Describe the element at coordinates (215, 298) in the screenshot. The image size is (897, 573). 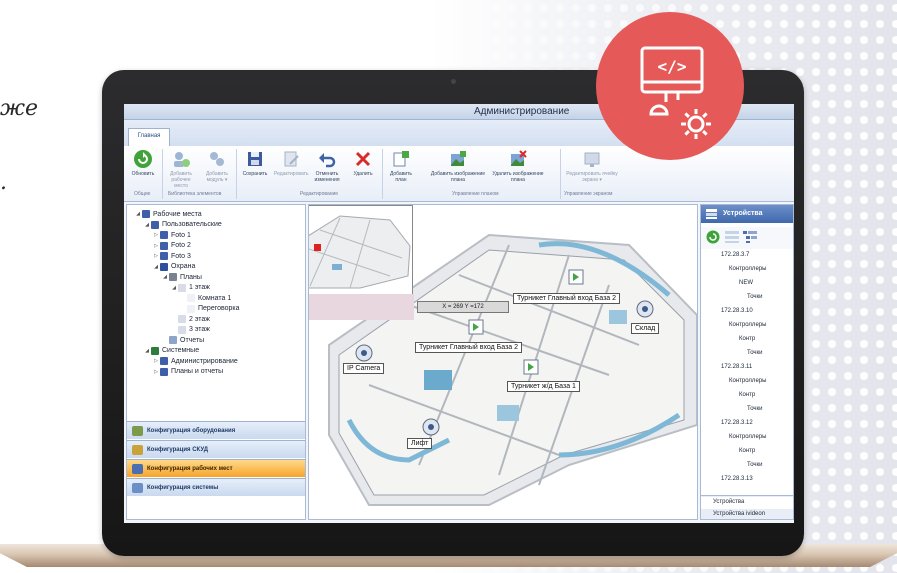
I see `tree-item-label: Комната 1` at that location.